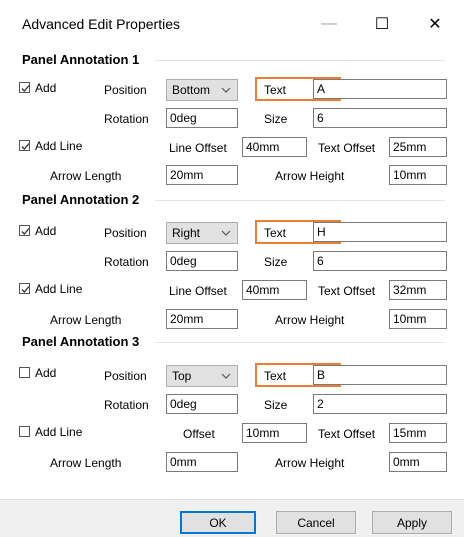 This screenshot has width=464, height=537. I want to click on window-title: Advanced Edit Properties, so click(101, 24).